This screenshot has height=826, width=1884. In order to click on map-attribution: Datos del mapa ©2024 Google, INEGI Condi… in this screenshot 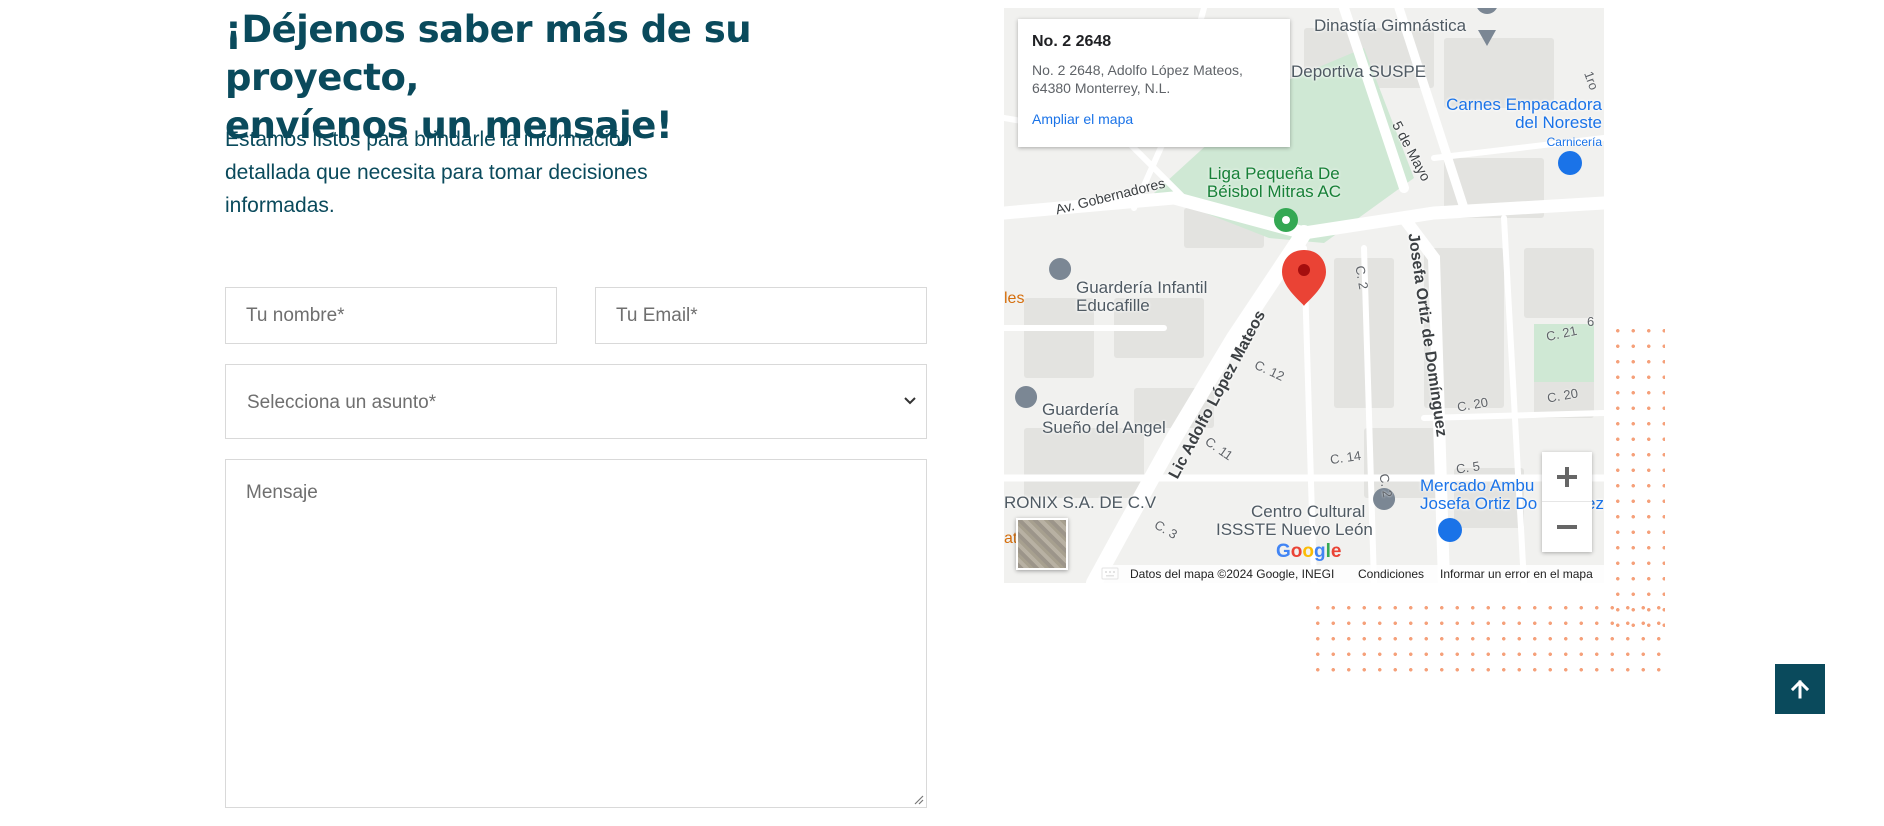, I will do `click(1351, 574)`.